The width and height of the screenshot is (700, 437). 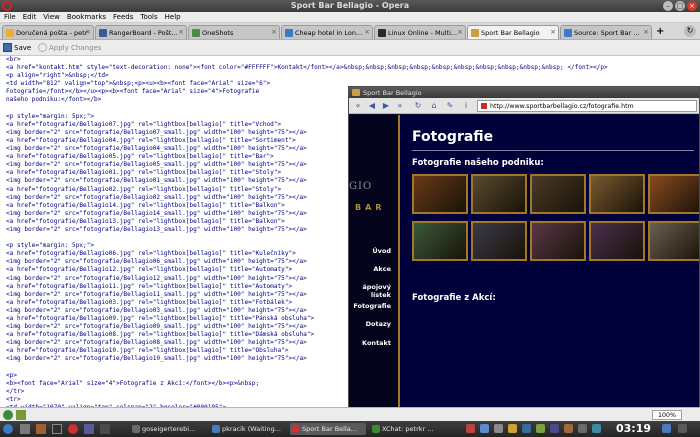 I want to click on back-history-icon: «, so click(x=358, y=106).